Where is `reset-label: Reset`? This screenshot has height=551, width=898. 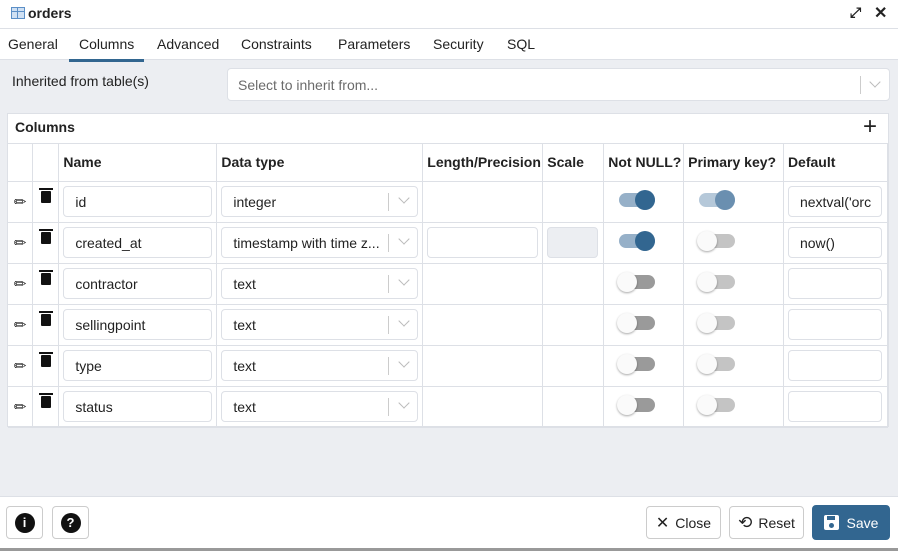
reset-label: Reset is located at coordinates (776, 522).